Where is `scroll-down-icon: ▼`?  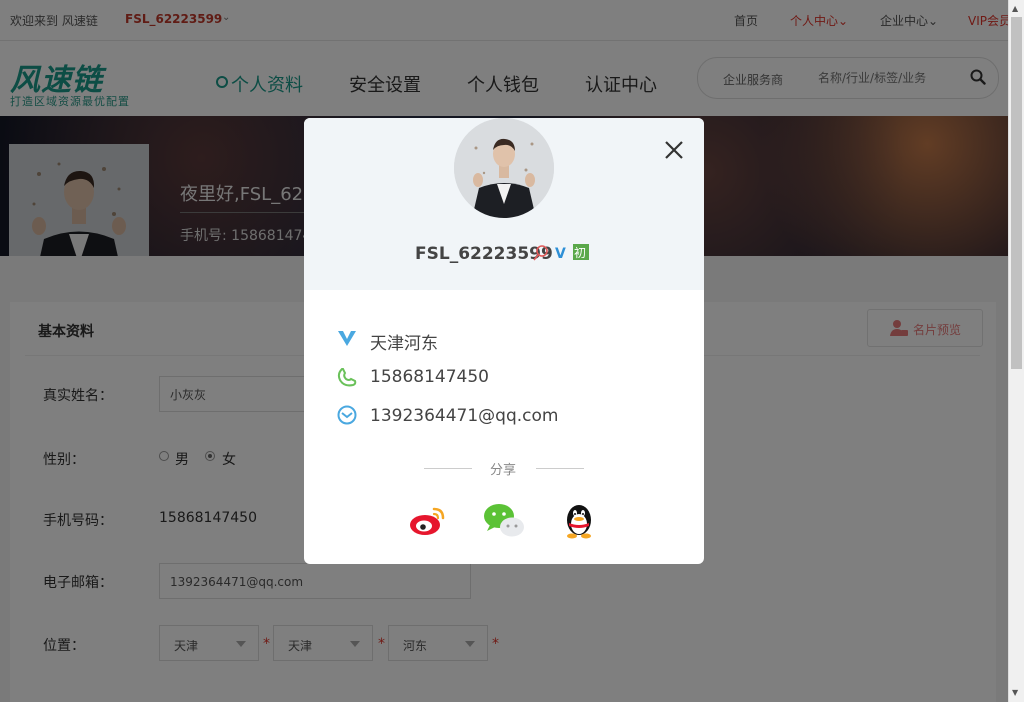 scroll-down-icon: ▼ is located at coordinates (1015, 692).